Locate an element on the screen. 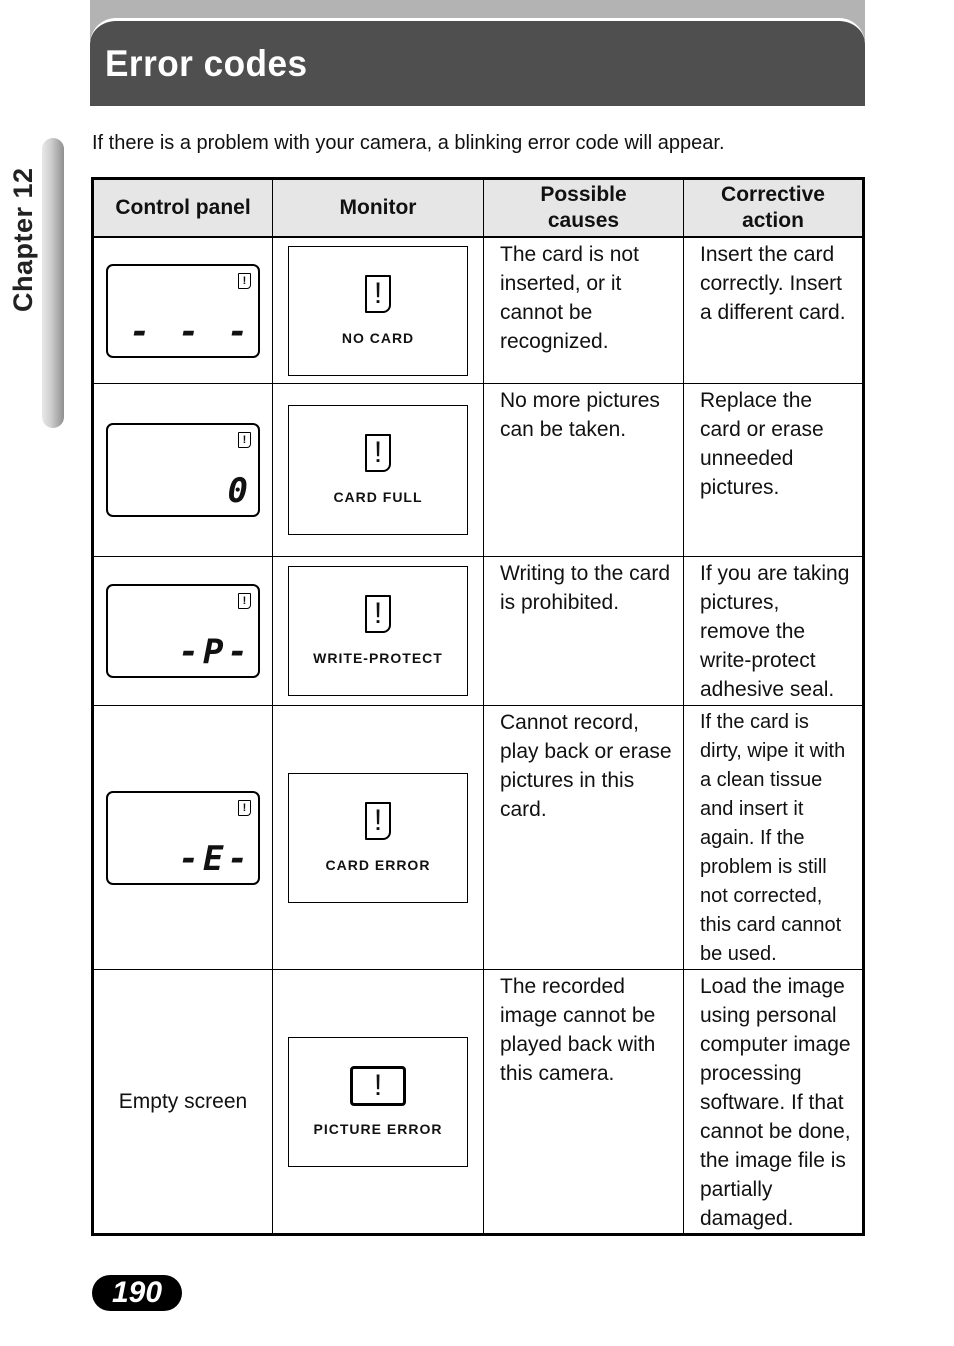 The height and width of the screenshot is (1346, 954). monitor-display: ! CARD ERROR is located at coordinates (378, 837).